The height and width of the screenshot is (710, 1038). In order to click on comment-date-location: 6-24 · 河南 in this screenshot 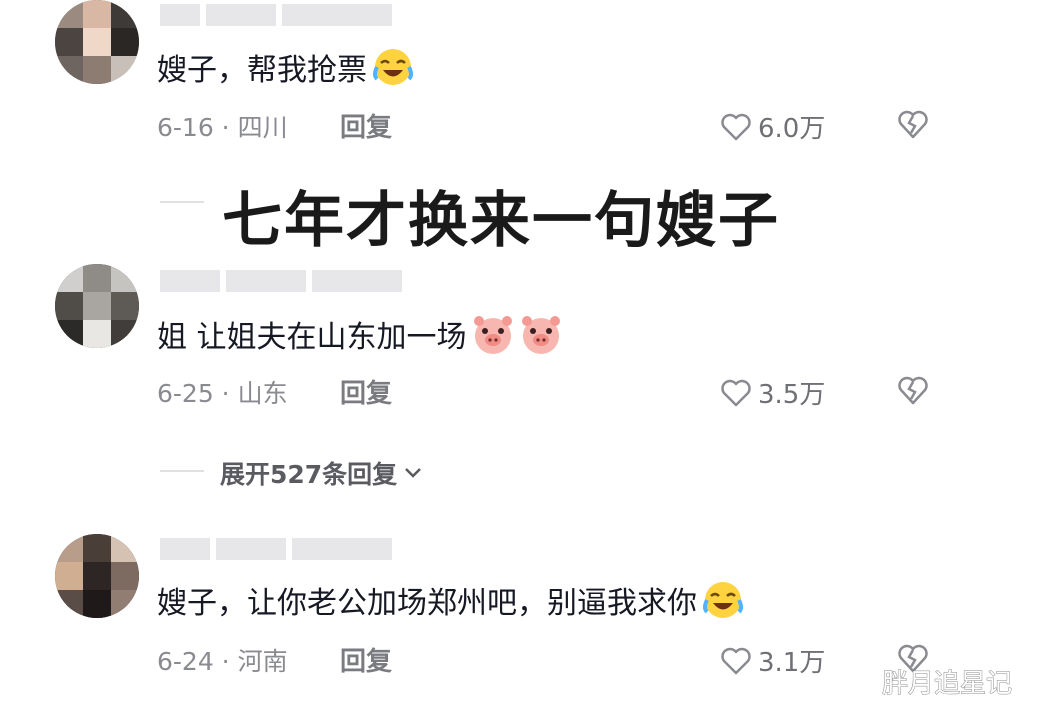, I will do `click(222, 661)`.